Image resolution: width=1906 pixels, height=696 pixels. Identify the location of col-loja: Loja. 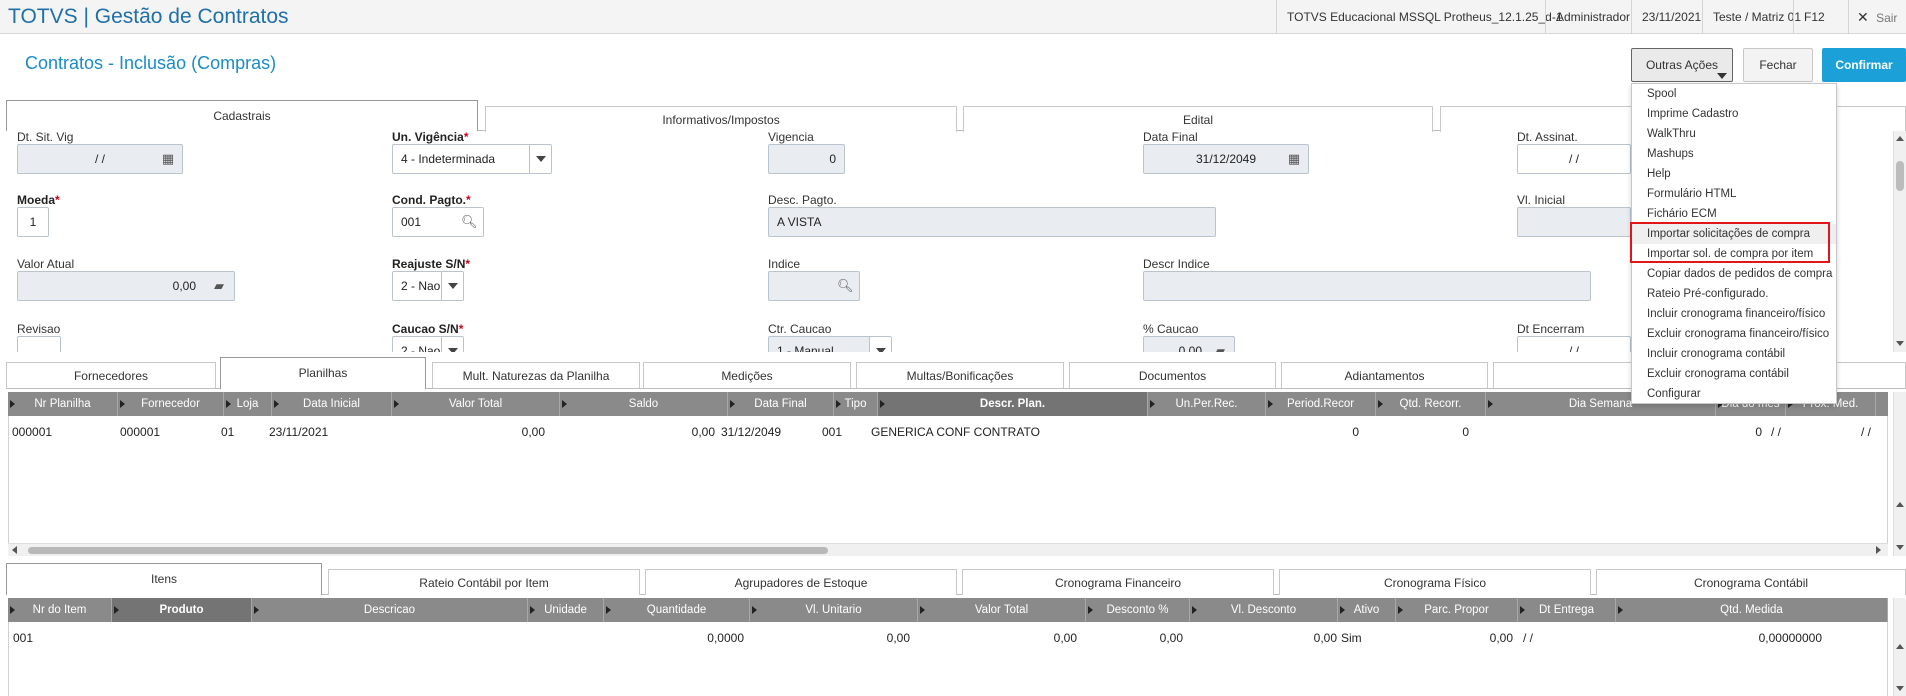
(248, 404).